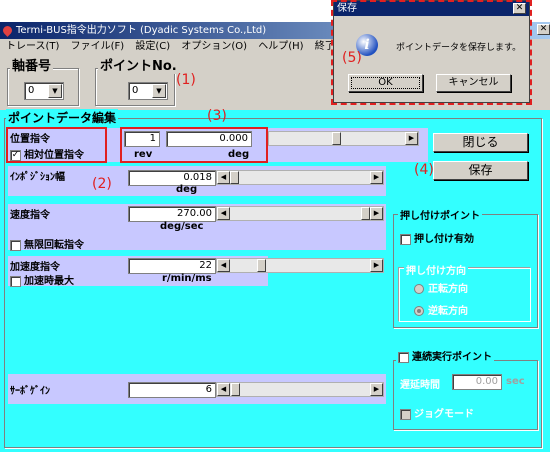 The width and height of the screenshot is (550, 452). I want to click on accel-max-checkbox: 加速時最大, so click(42, 279).